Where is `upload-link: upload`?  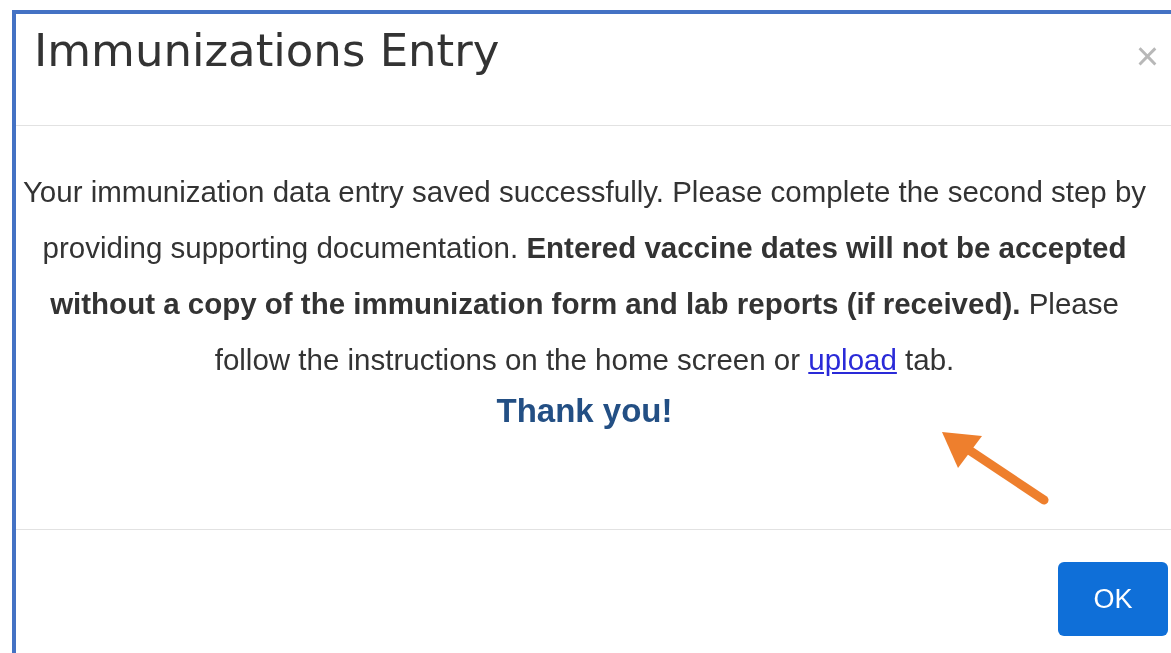
upload-link: upload is located at coordinates (852, 359).